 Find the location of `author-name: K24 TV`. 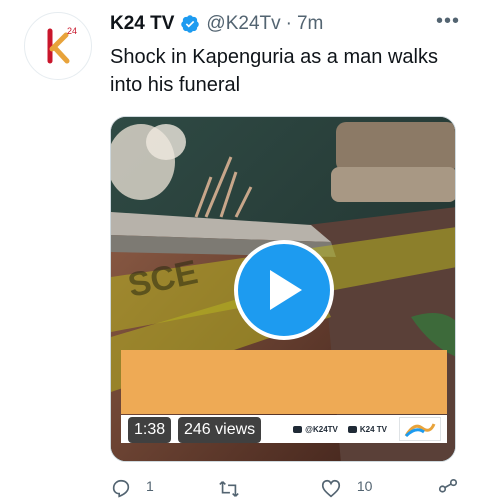

author-name: K24 TV is located at coordinates (142, 24).